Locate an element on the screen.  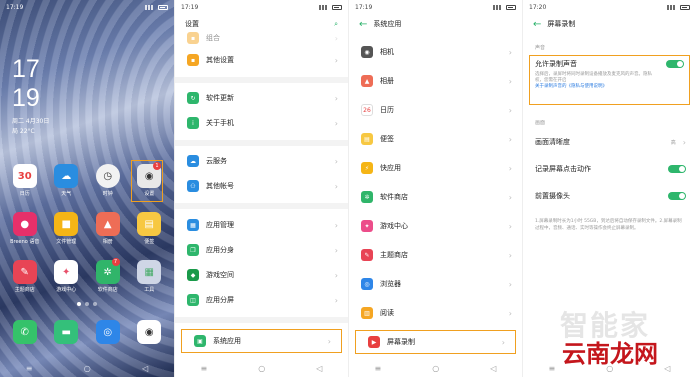
clock-icon: ◷ is located at coordinates (107, 176).